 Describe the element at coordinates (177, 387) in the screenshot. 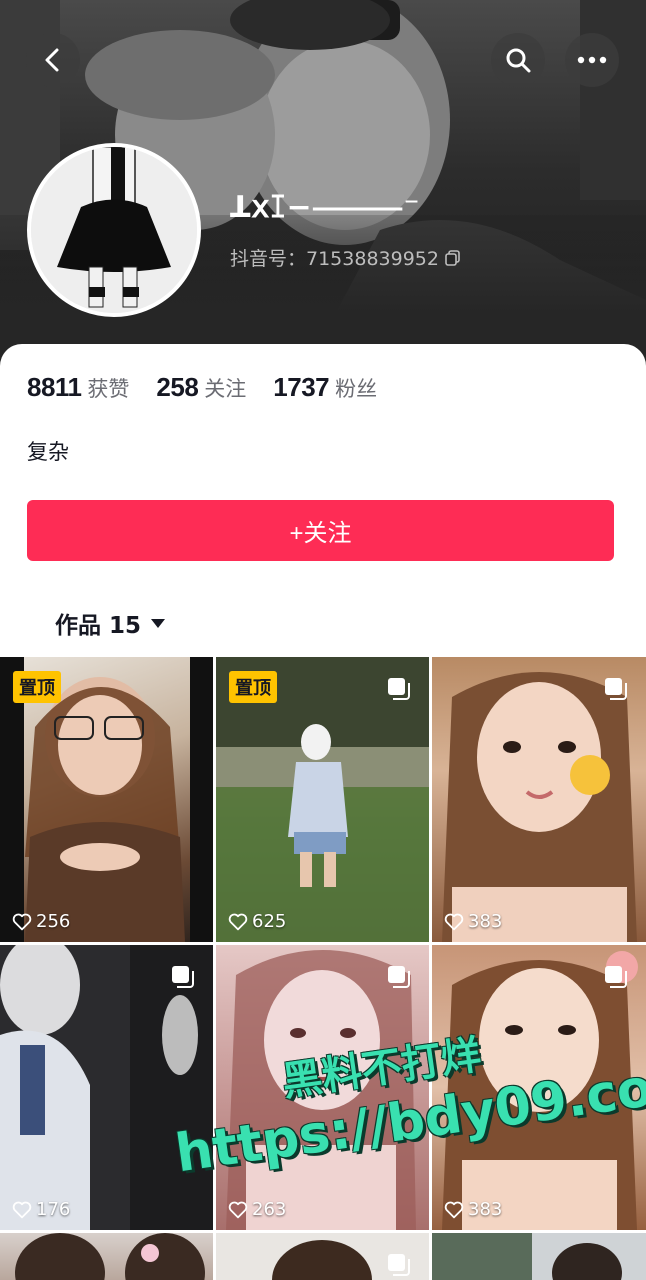

I see `following-count: 258` at that location.